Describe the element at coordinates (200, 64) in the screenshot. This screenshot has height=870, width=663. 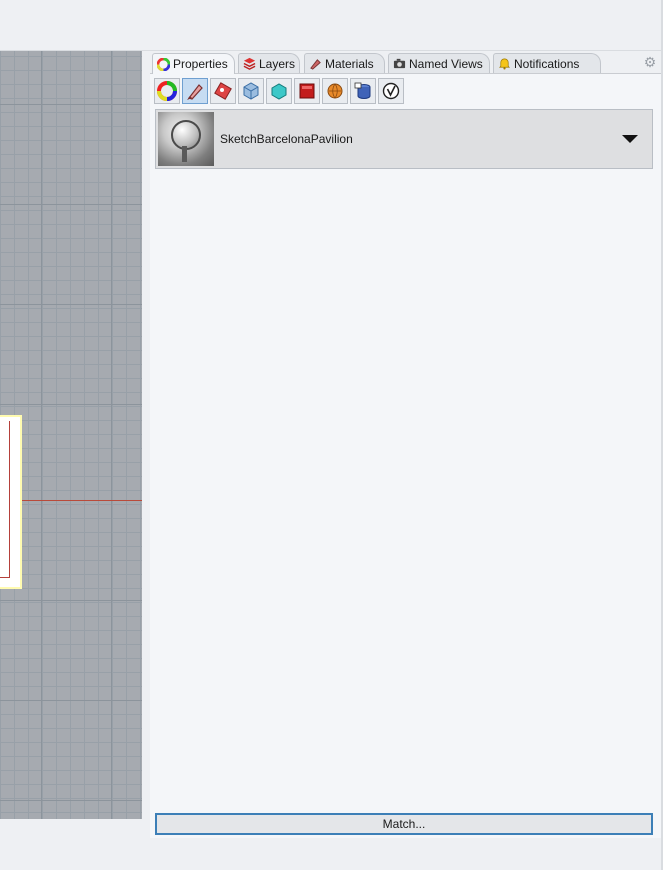
I see `tab-label: Properties` at that location.